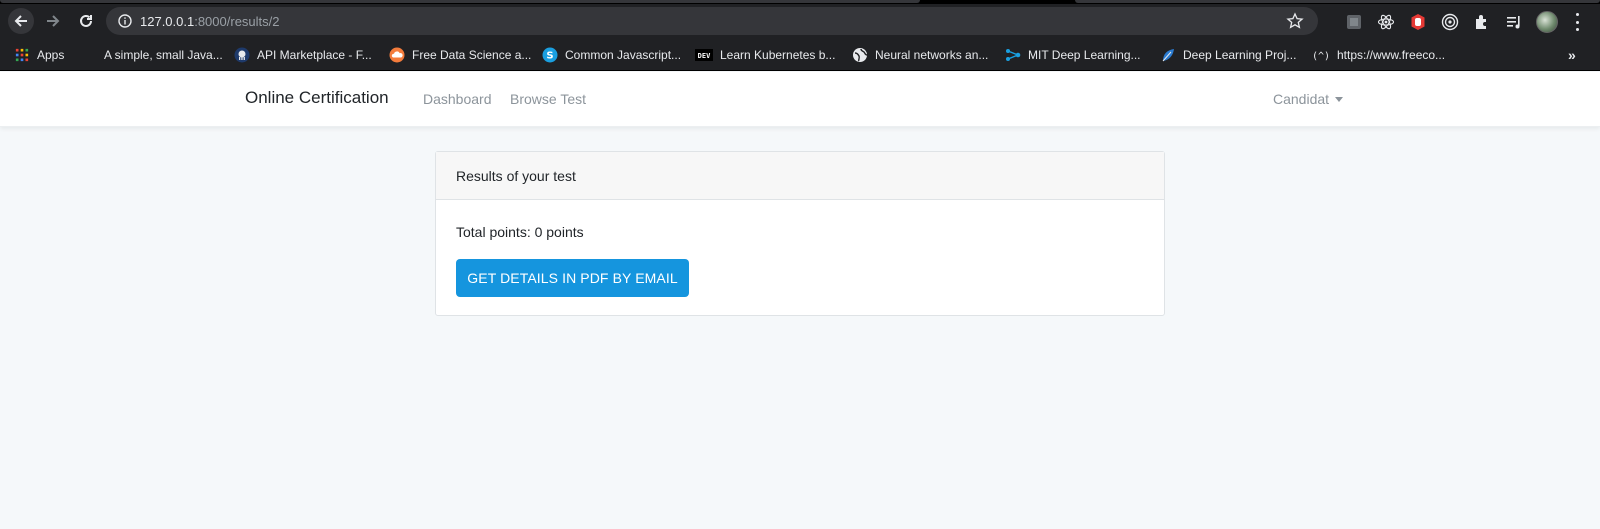 Image resolution: width=1600 pixels, height=529 pixels. I want to click on get-pdf-by-email-button: GET DETAILS IN PDF BY EMAIL, so click(572, 278).